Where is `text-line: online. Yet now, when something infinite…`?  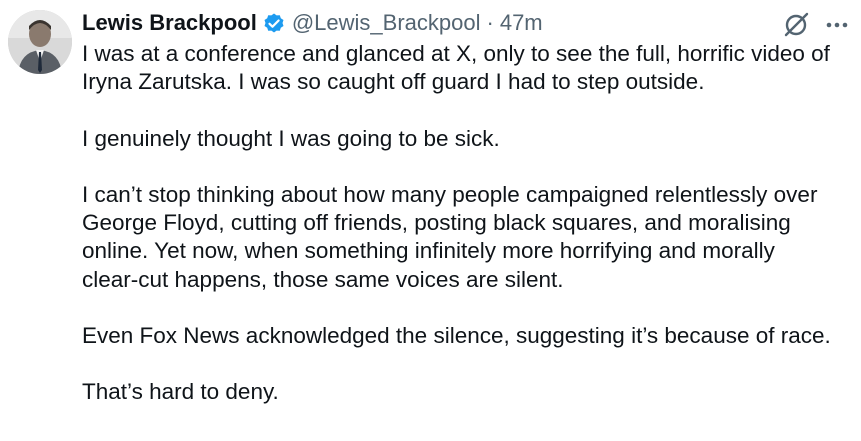 text-line: online. Yet now, when something infinite… is located at coordinates (428, 251).